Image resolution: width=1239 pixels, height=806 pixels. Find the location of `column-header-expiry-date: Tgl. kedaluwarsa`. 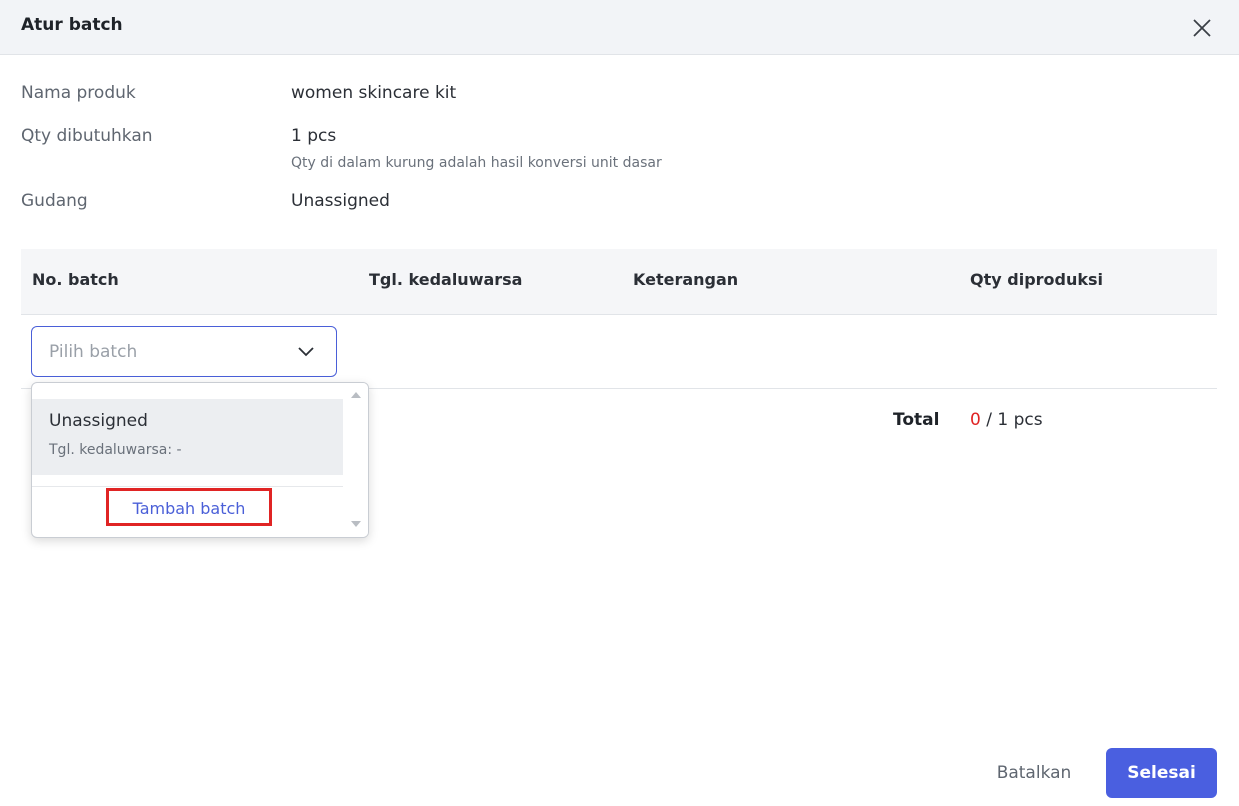

column-header-expiry-date: Tgl. kedaluwarsa is located at coordinates (446, 279).